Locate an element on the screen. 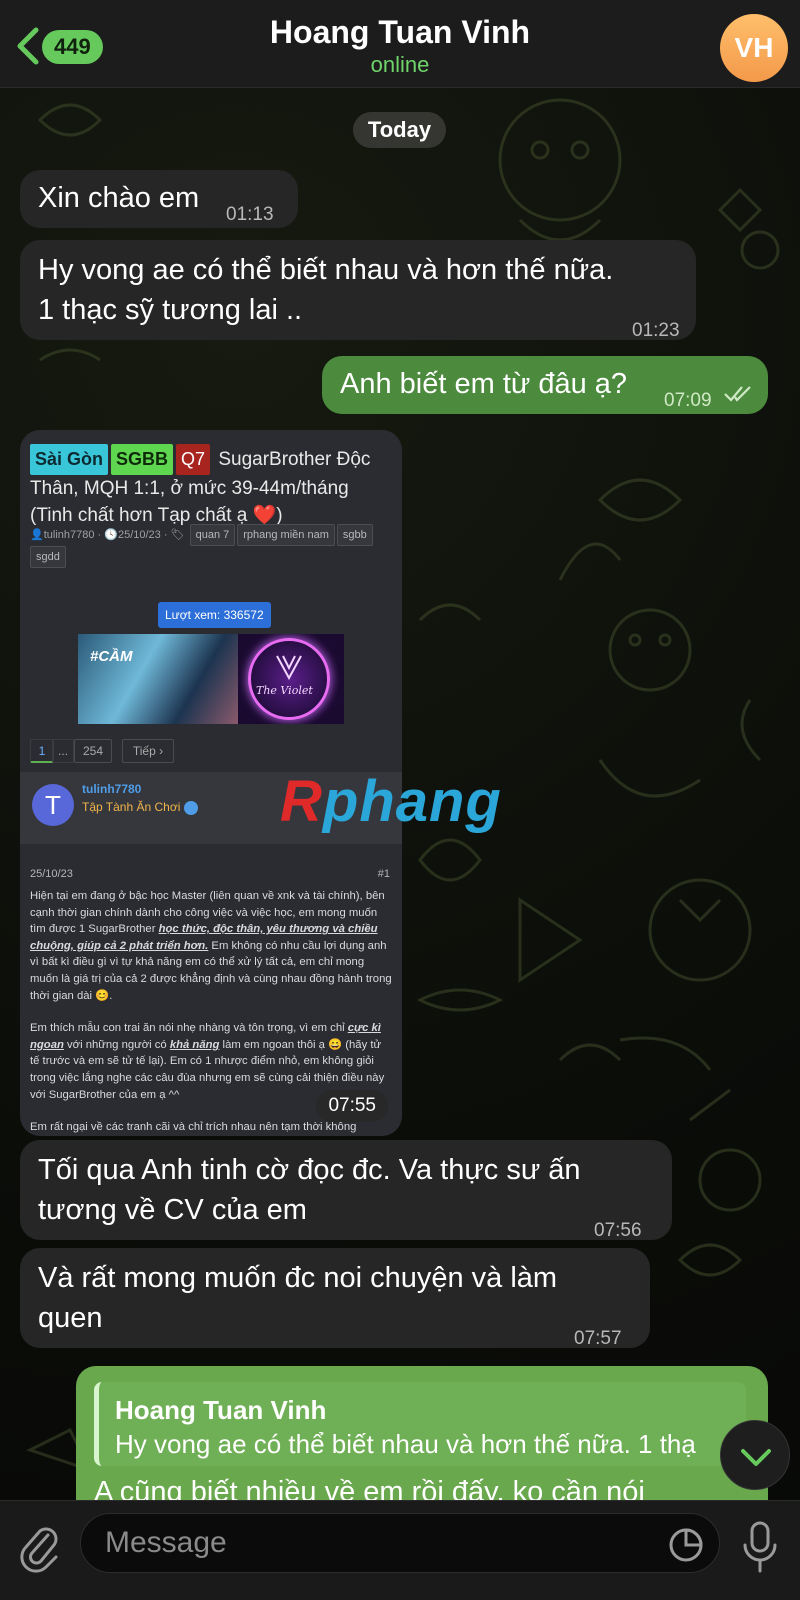 The width and height of the screenshot is (800, 1600). post-number: #1 is located at coordinates (383, 874).